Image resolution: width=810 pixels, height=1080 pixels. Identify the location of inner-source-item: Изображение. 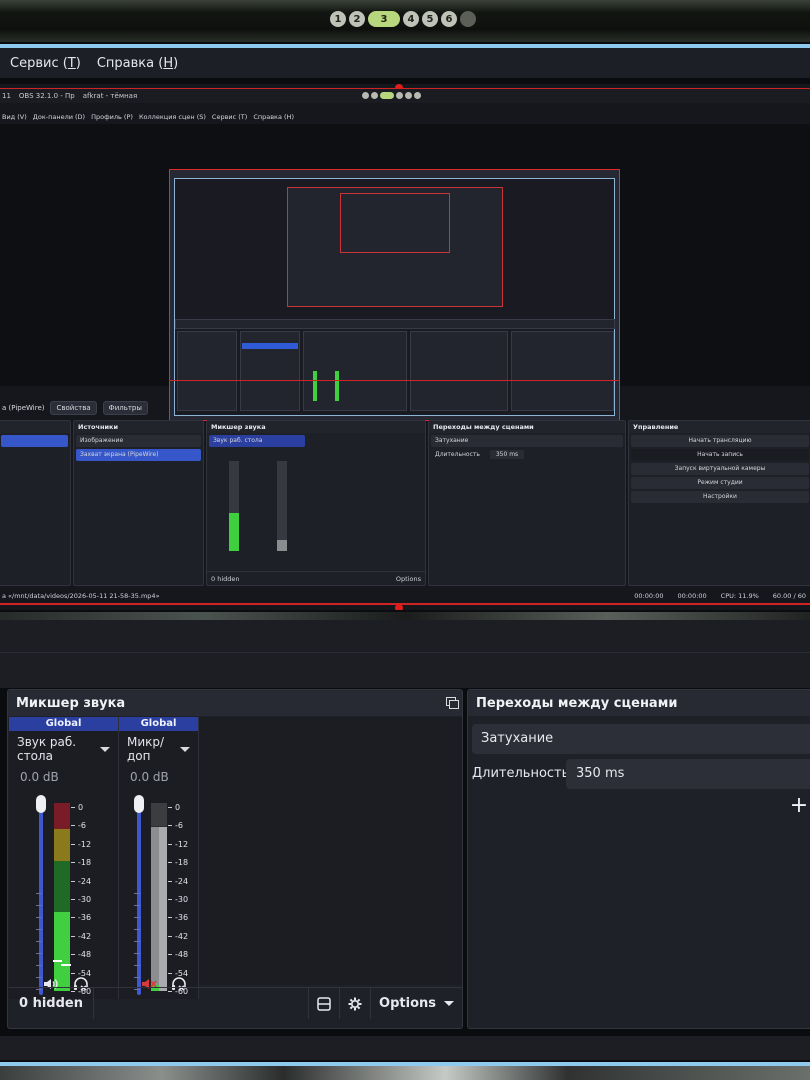
(138, 441).